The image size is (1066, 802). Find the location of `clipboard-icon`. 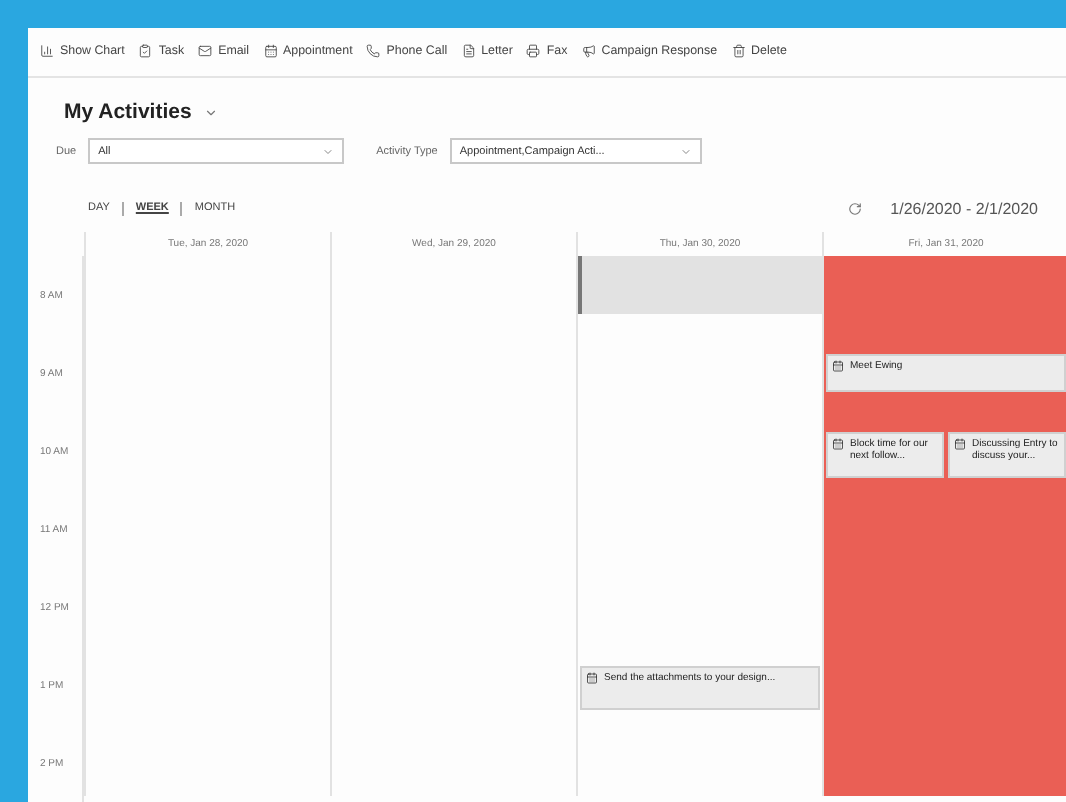

clipboard-icon is located at coordinates (145, 51).